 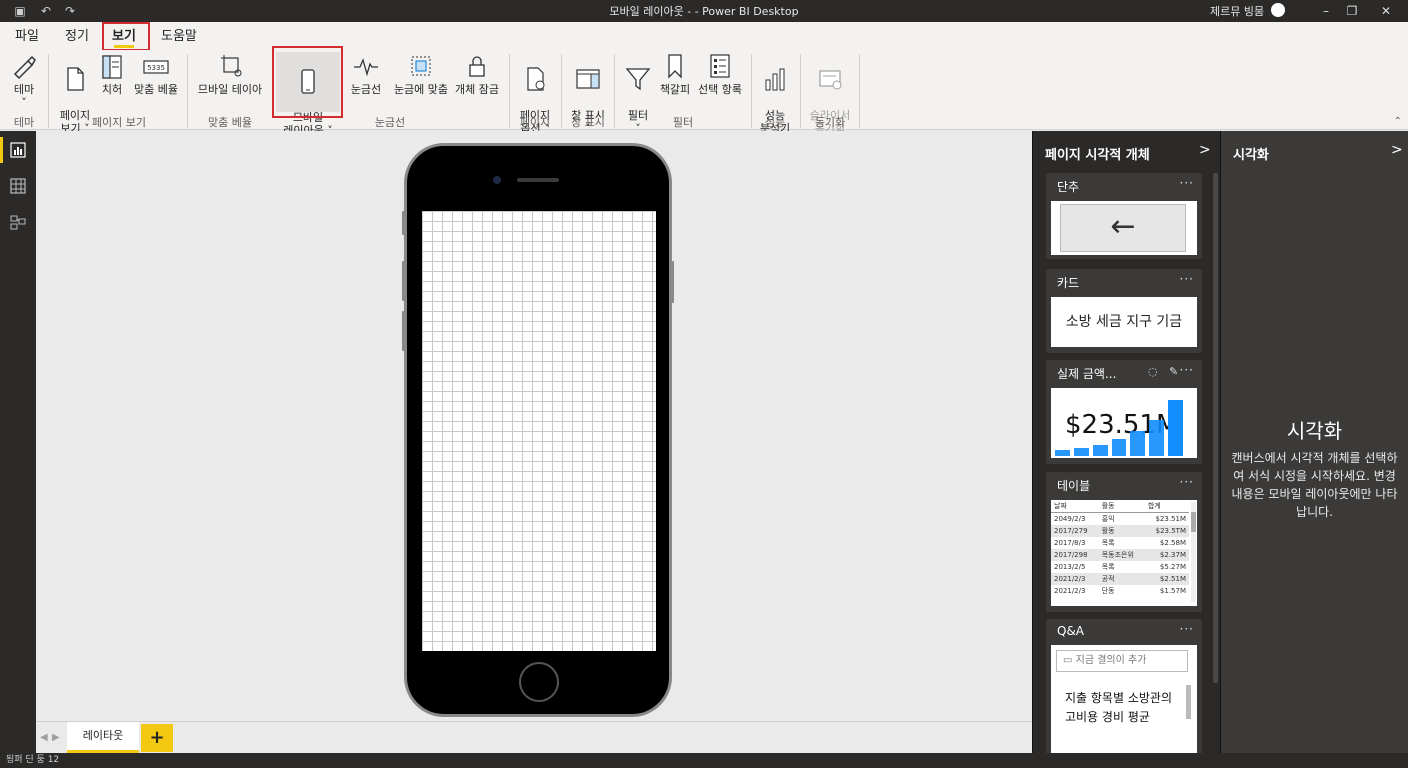 What do you see at coordinates (179, 37) in the screenshot?
I see `tab-help: 도움말` at bounding box center [179, 37].